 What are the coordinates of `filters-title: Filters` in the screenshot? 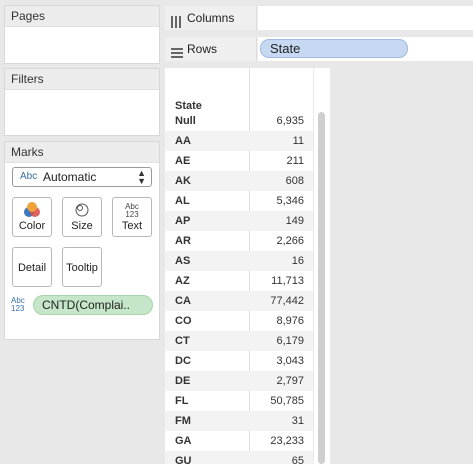 It's located at (82, 79).